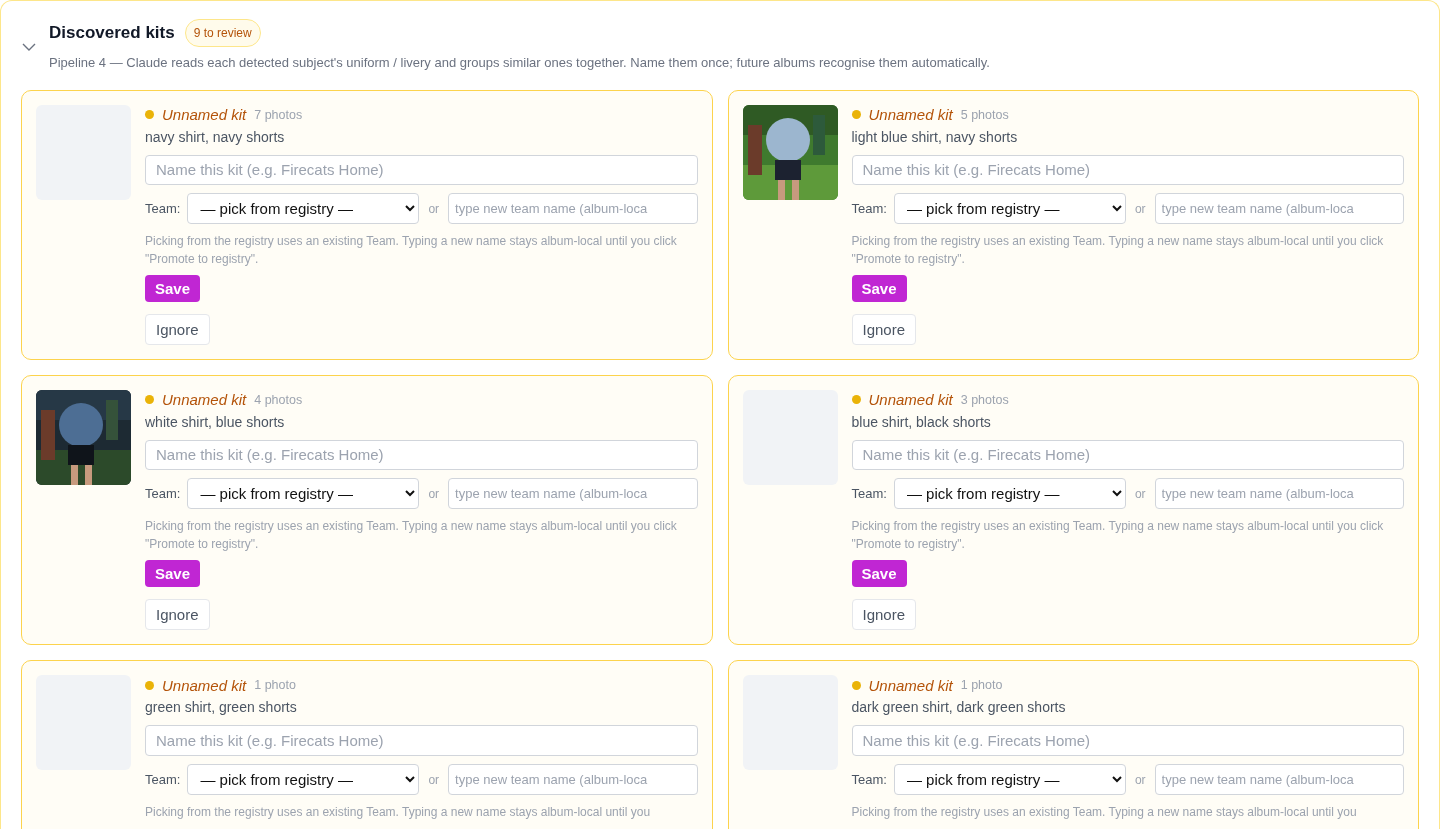 The width and height of the screenshot is (1440, 829). I want to click on photo-count: 3 photos, so click(984, 399).